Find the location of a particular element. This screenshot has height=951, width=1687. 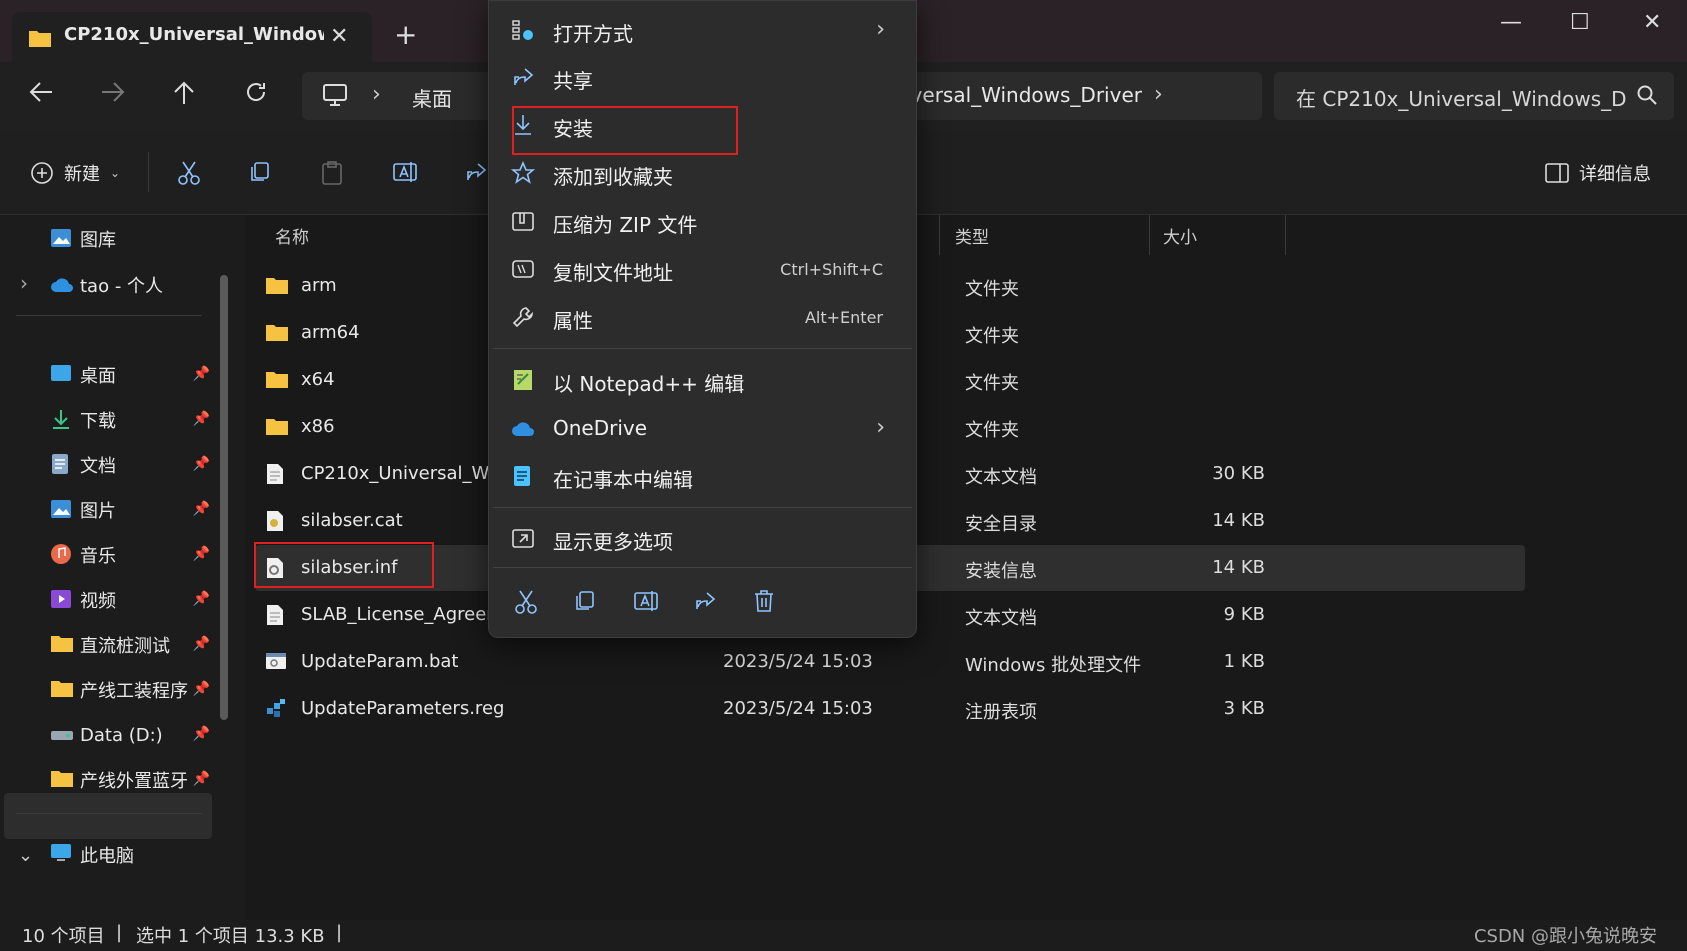

sidebar-item-label: tao - 个人 is located at coordinates (122, 286).